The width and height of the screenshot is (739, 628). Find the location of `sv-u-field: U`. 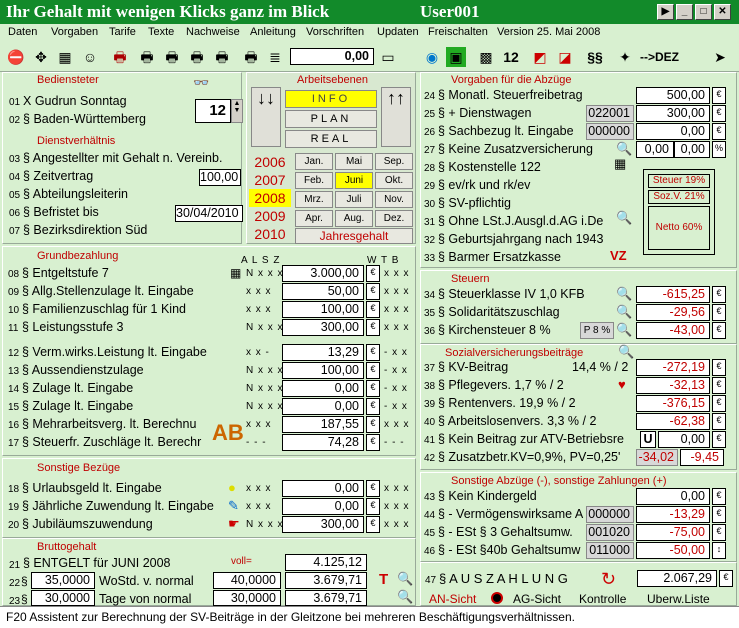

sv-u-field: U is located at coordinates (648, 439).